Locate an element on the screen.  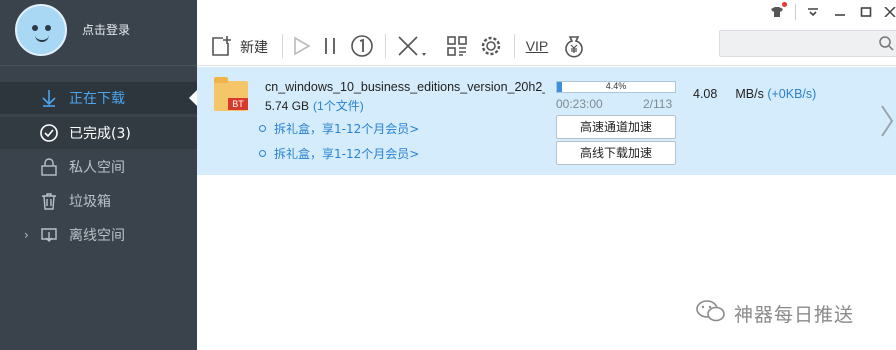
speed-unit: MB/s is located at coordinates (749, 94).